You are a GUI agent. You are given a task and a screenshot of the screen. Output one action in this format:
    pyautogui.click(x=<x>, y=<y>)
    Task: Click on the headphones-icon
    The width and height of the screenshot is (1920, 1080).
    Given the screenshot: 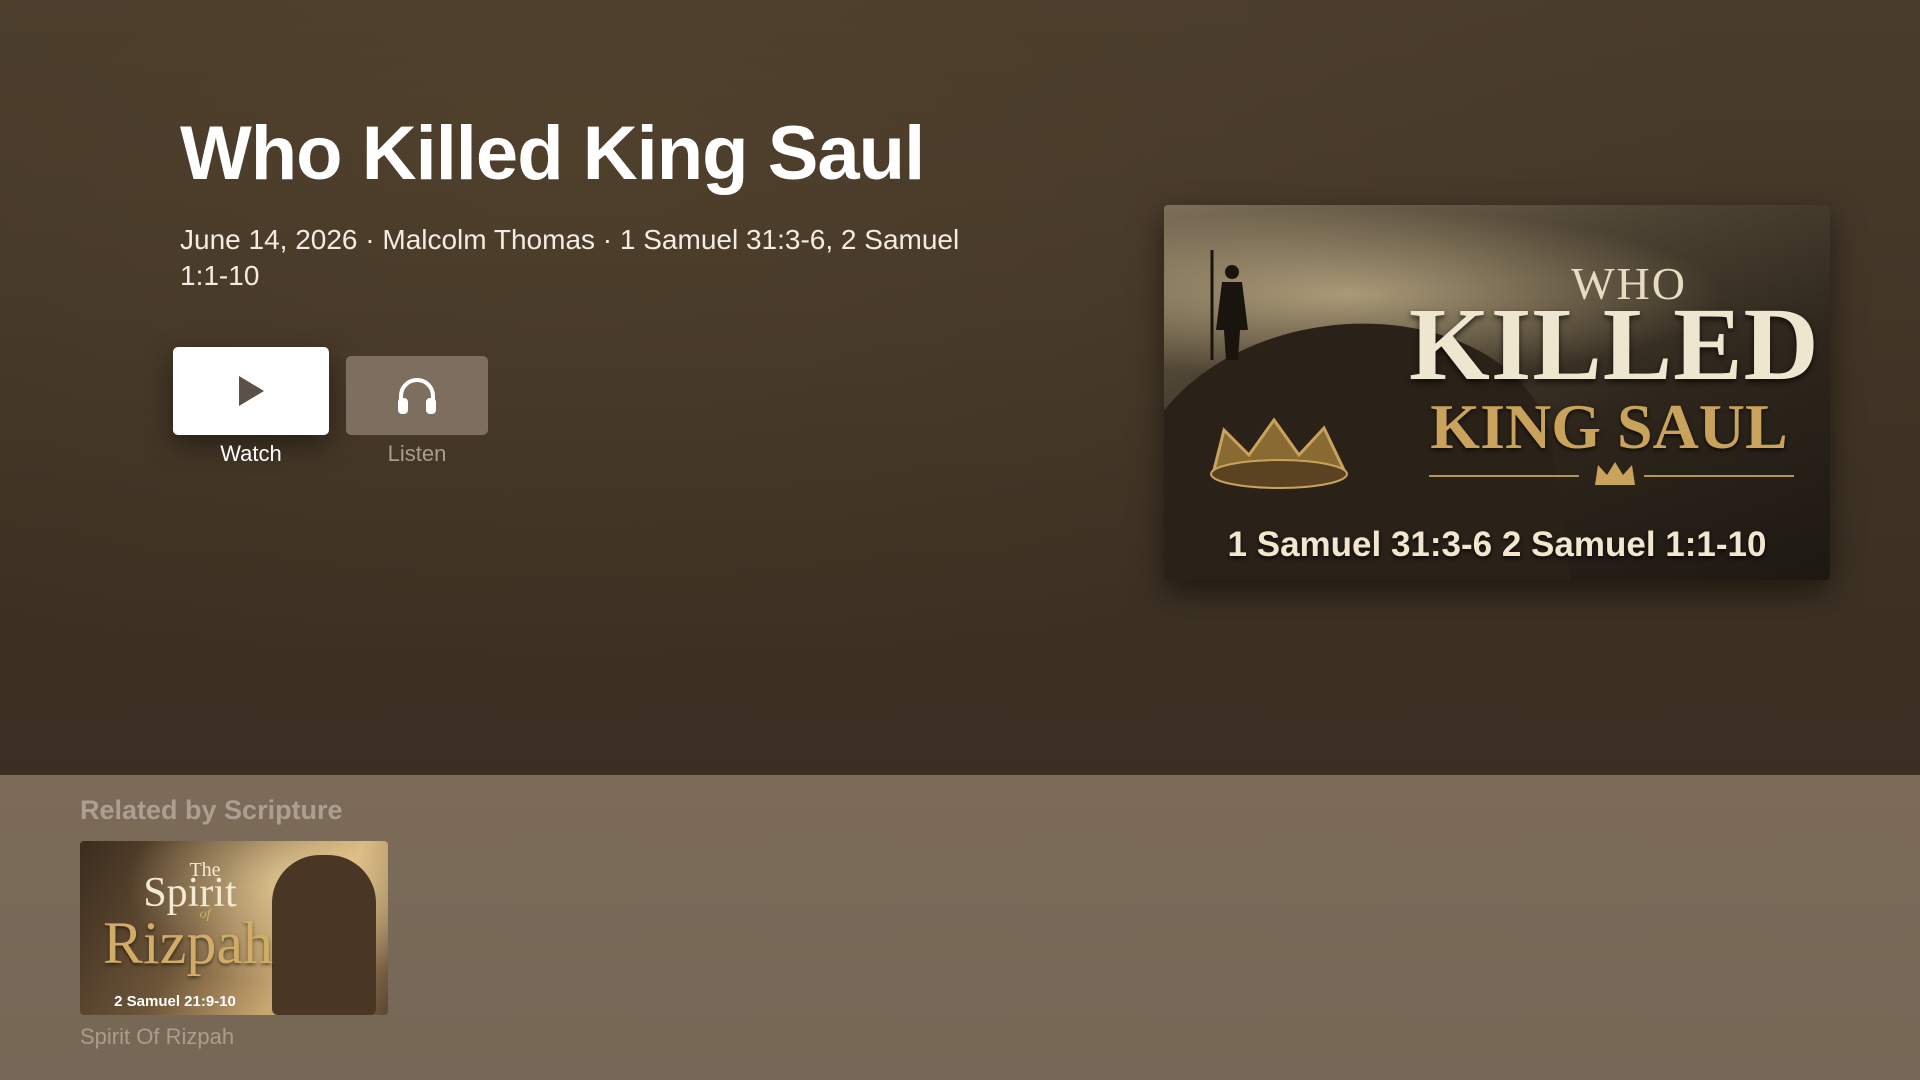 What is the action you would take?
    pyautogui.click(x=417, y=395)
    